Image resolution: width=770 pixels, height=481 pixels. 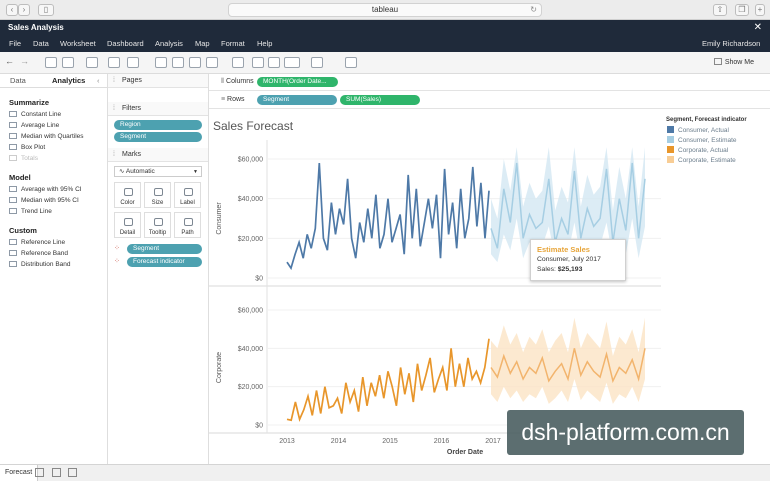 What do you see at coordinates (50, 200) in the screenshot?
I see `item-label: Median with 95% CI` at bounding box center [50, 200].